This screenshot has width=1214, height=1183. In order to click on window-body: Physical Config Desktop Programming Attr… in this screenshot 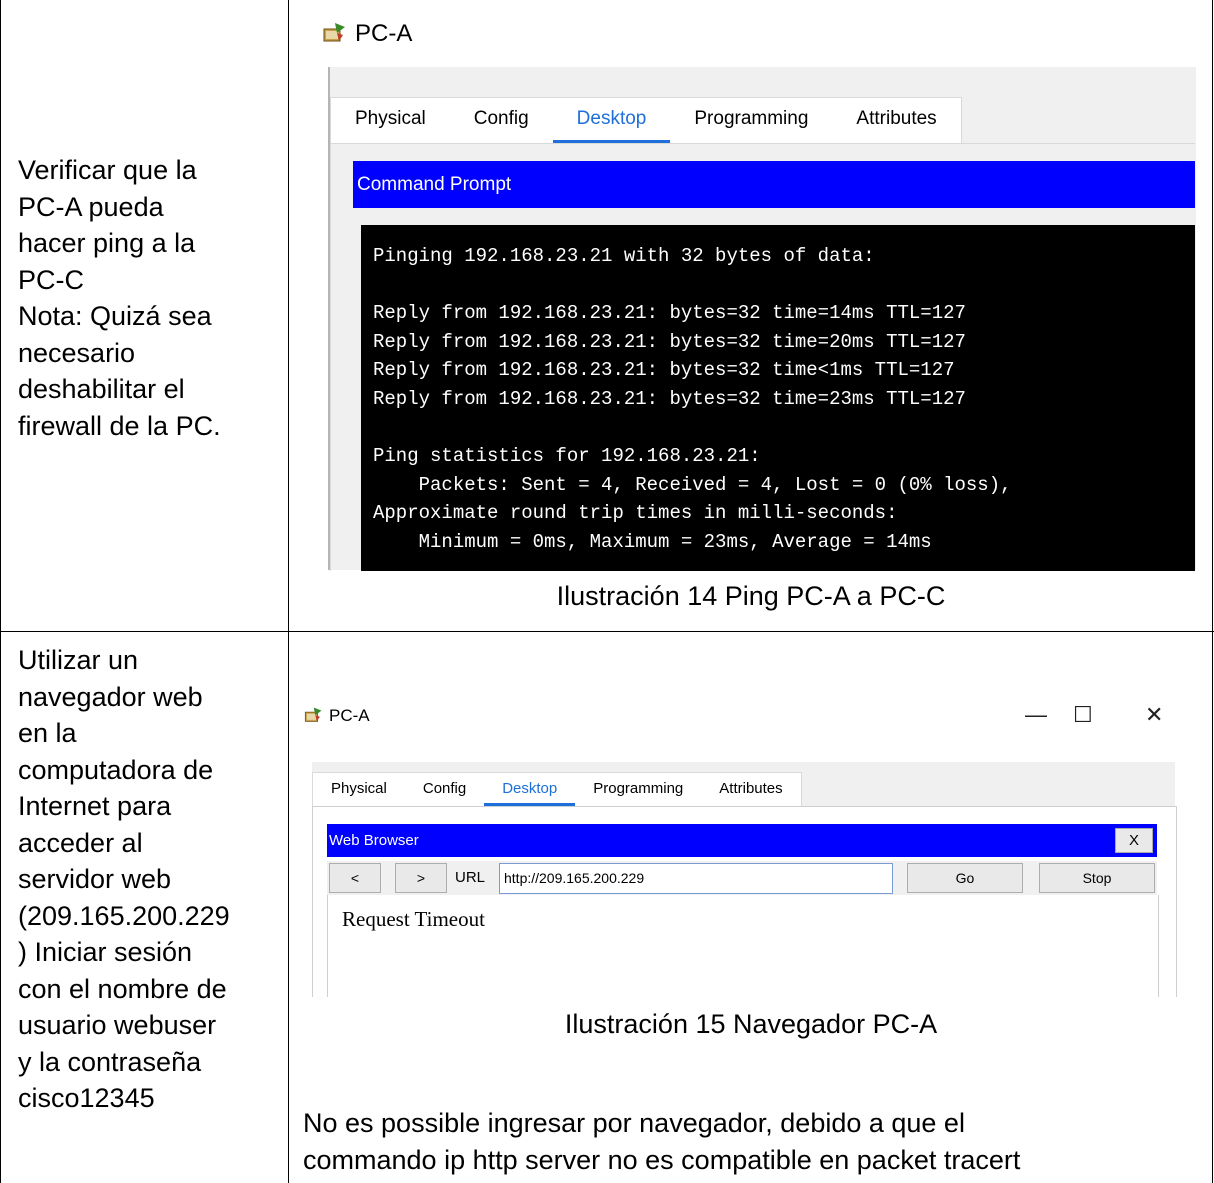, I will do `click(744, 879)`.